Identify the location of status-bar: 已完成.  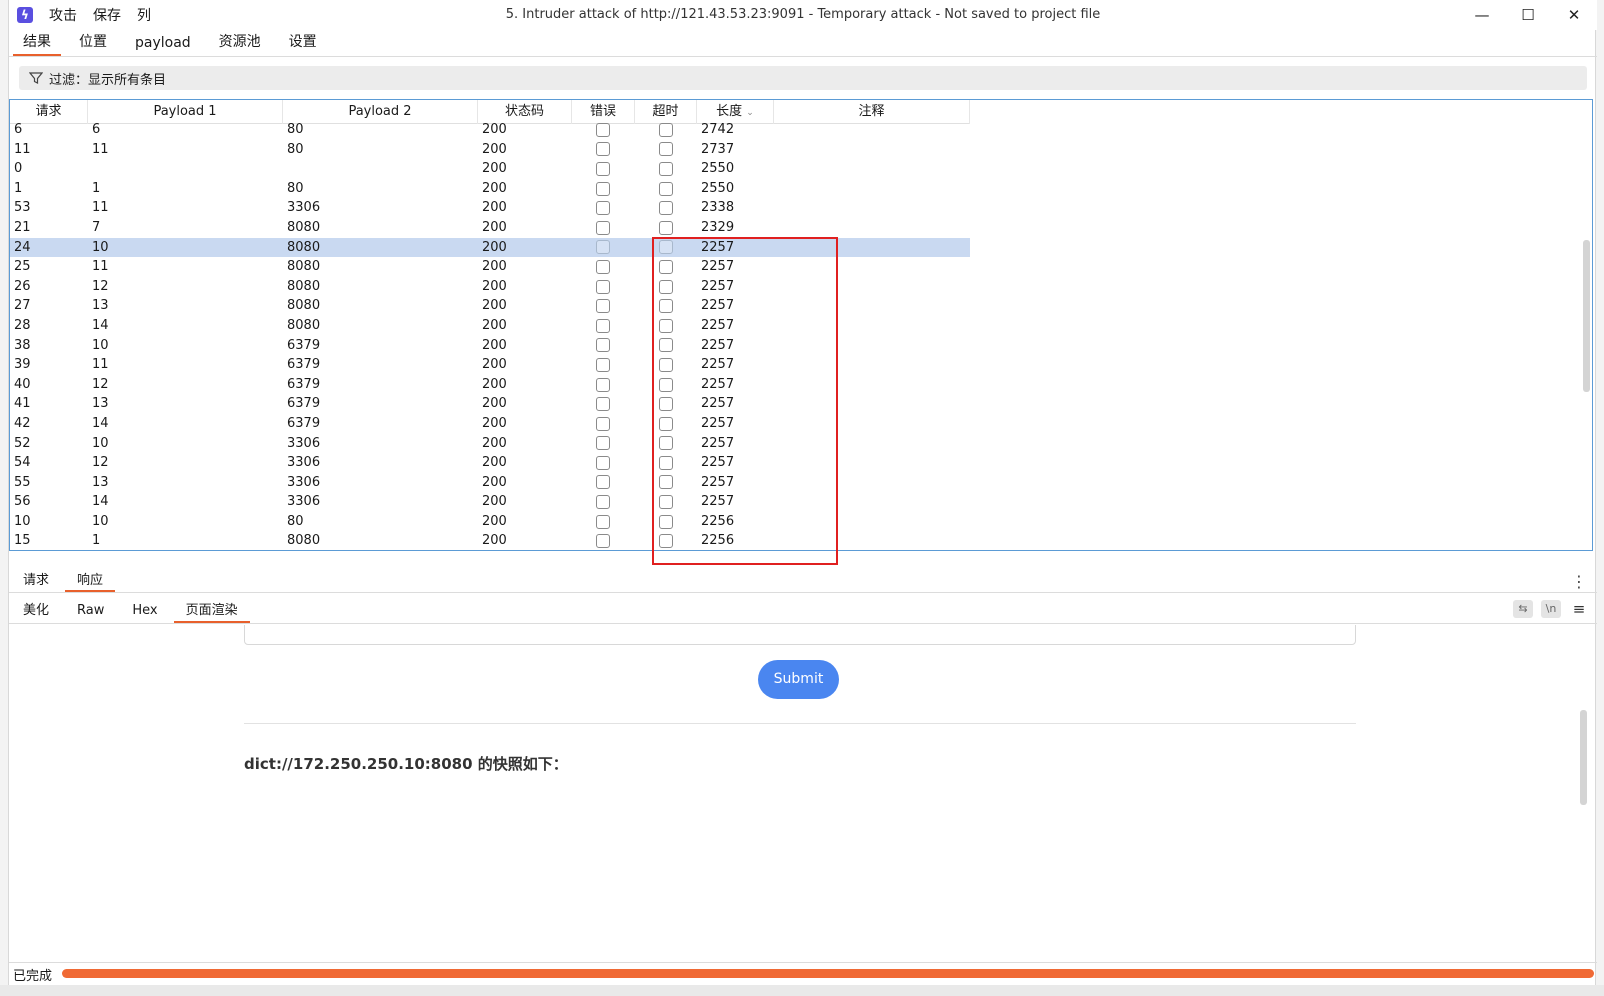
(803, 973).